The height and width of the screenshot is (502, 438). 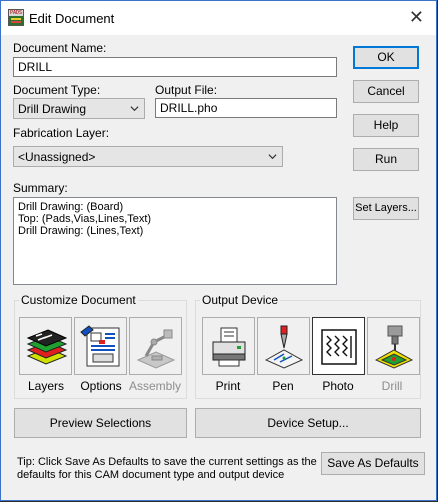 What do you see at coordinates (148, 156) in the screenshot?
I see `fabrication-layer-select: <Unassigned>` at bounding box center [148, 156].